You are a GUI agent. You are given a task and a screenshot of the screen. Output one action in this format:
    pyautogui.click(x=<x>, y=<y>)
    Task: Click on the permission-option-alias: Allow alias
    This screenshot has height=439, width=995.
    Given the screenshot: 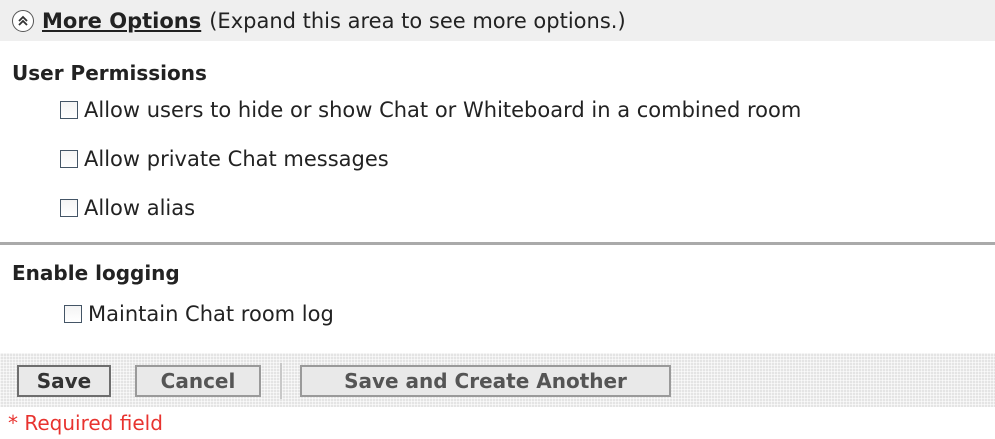 What is the action you would take?
    pyautogui.click(x=127, y=208)
    